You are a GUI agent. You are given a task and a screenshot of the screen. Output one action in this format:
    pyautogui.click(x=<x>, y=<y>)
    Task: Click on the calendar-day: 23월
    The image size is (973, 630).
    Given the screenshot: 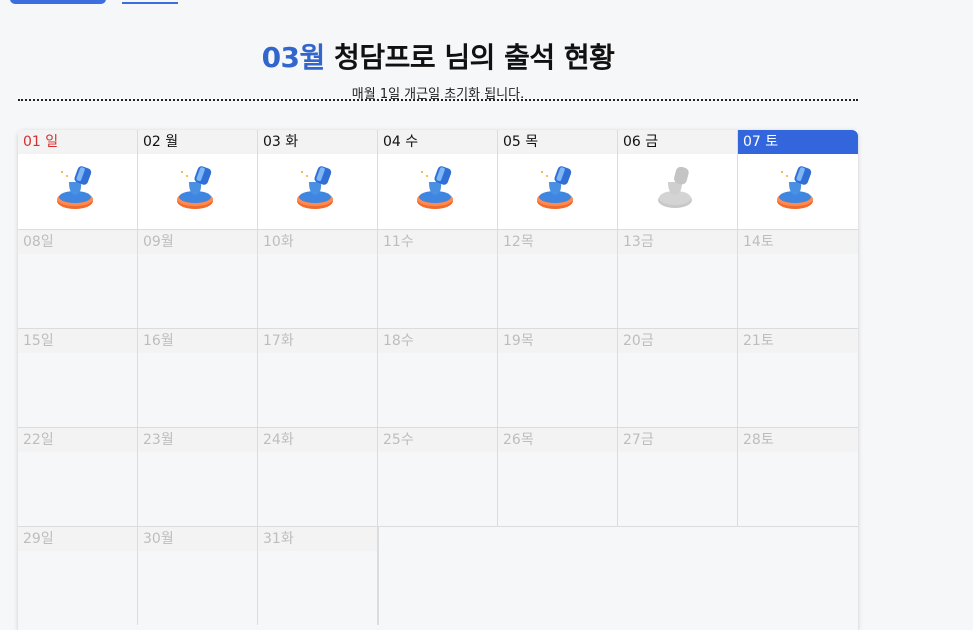 What is the action you would take?
    pyautogui.click(x=198, y=477)
    